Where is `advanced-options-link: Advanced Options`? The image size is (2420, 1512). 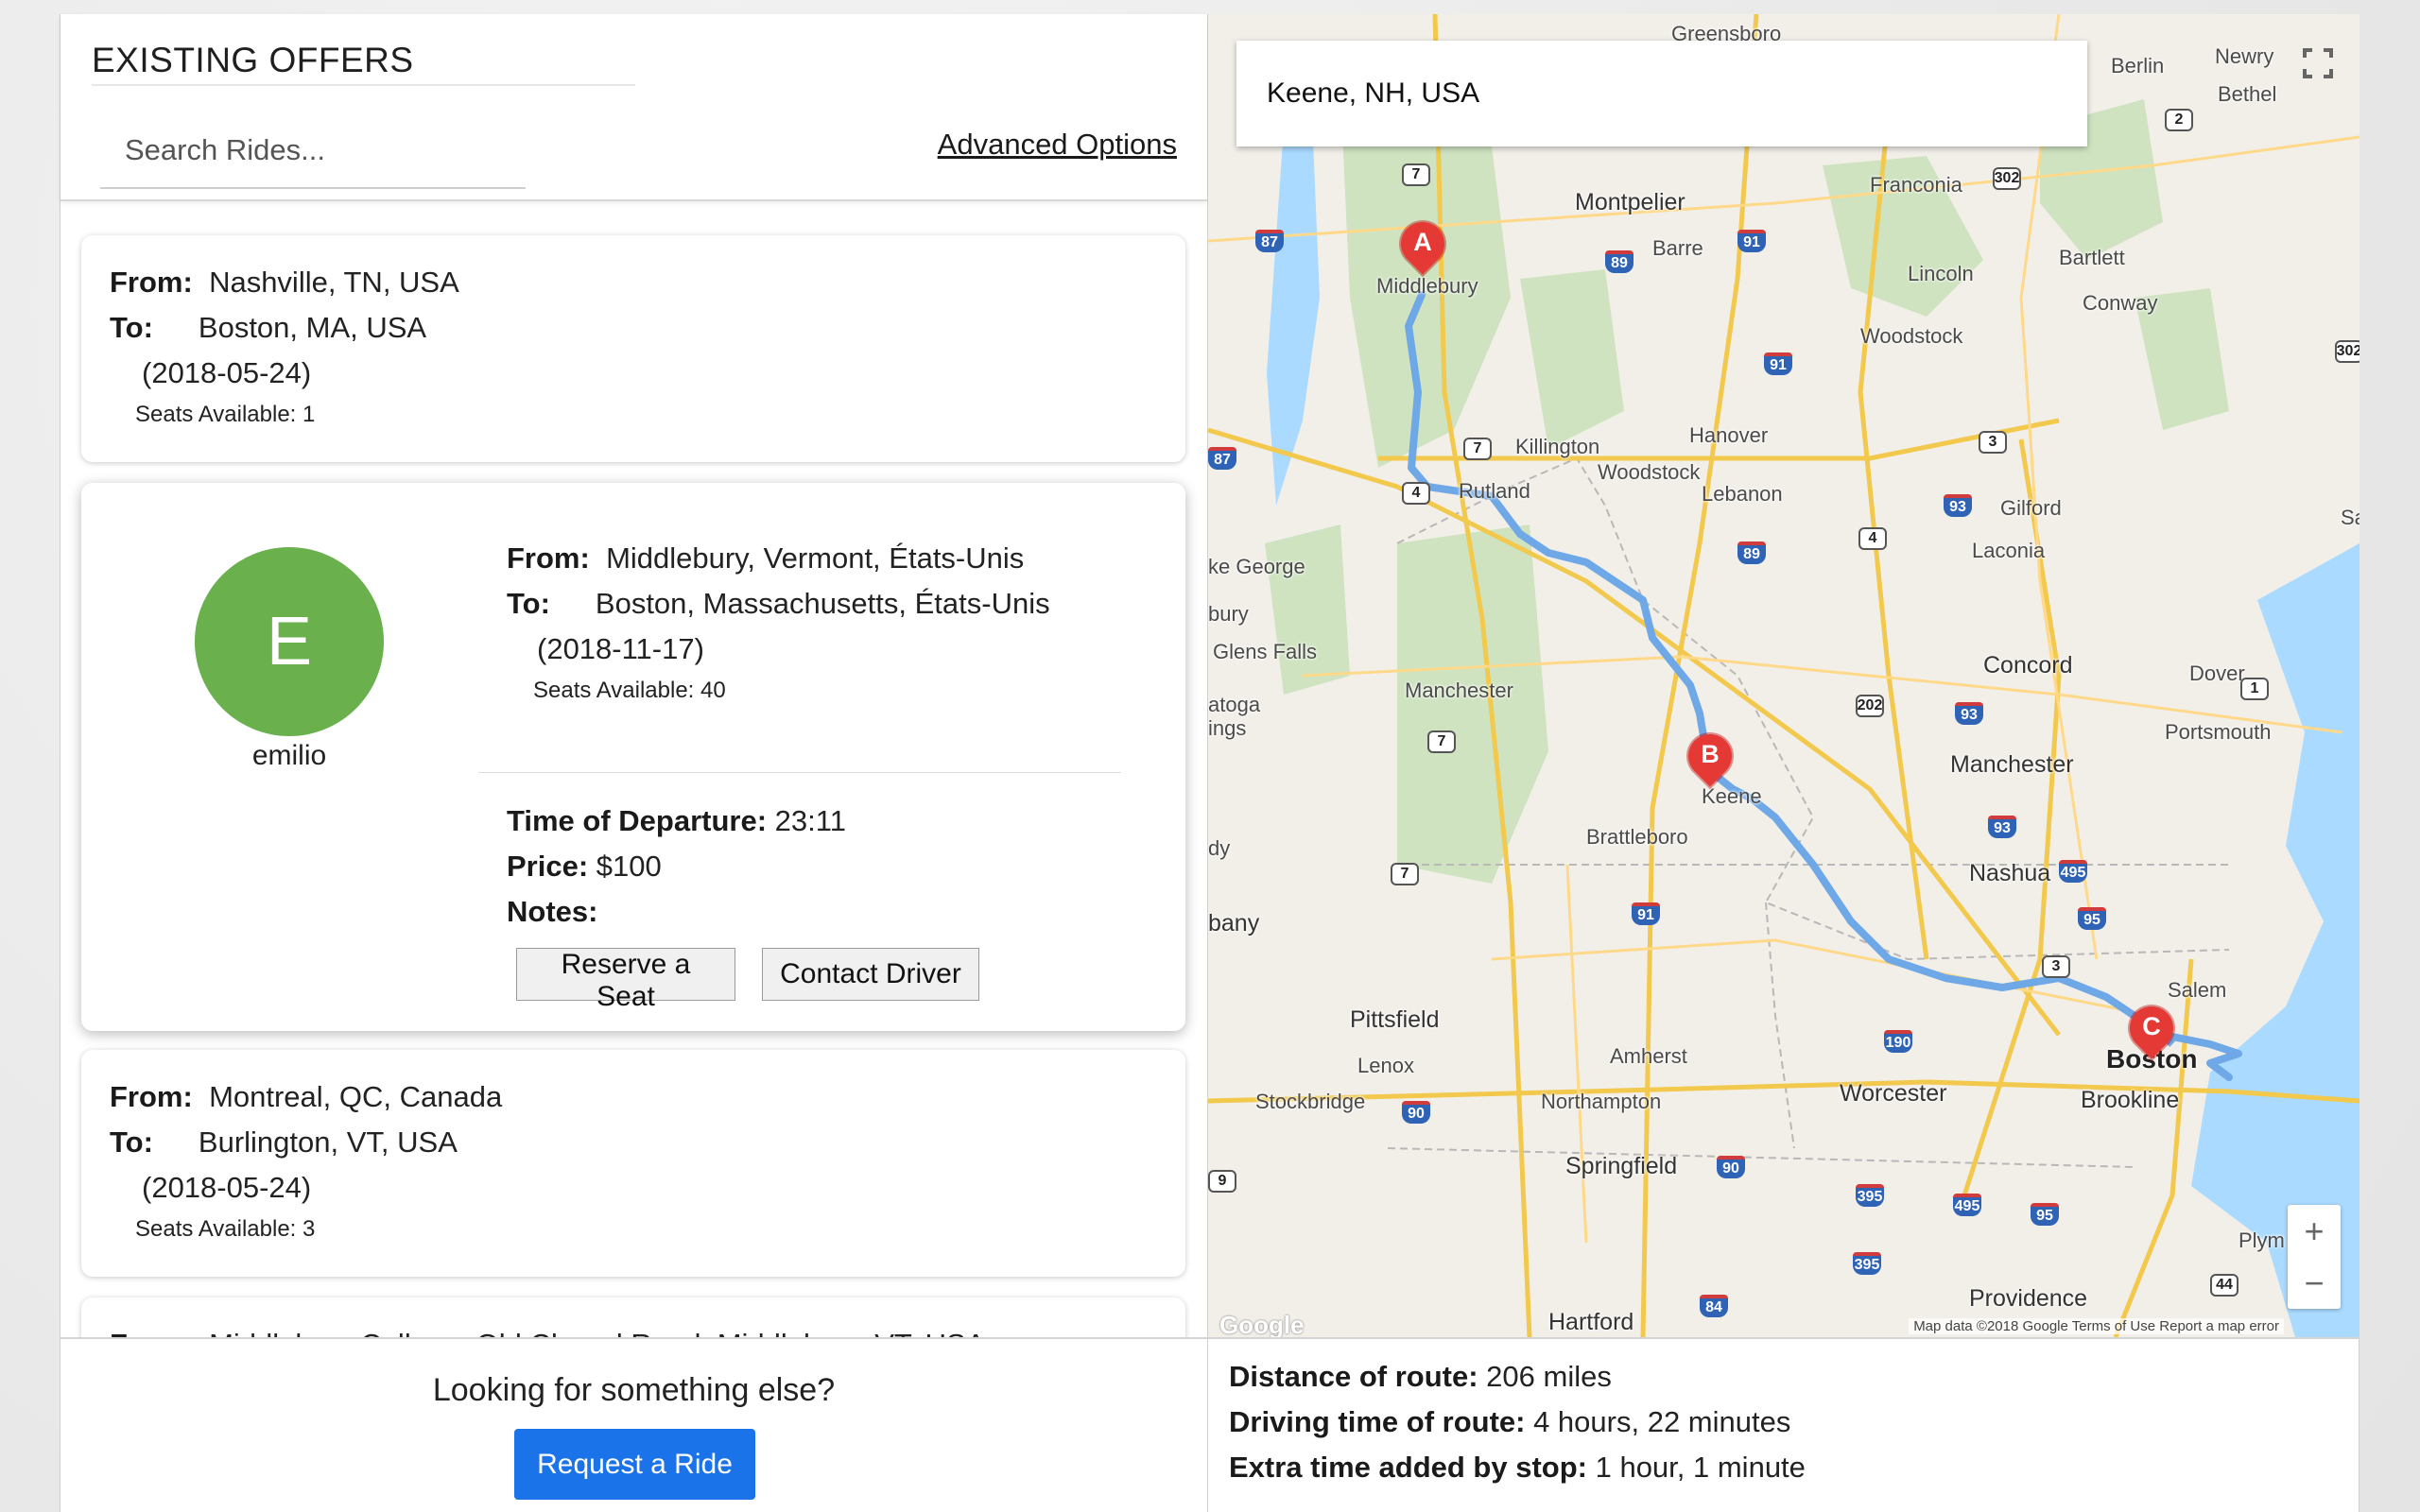 advanced-options-link: Advanced Options is located at coordinates (1057, 145).